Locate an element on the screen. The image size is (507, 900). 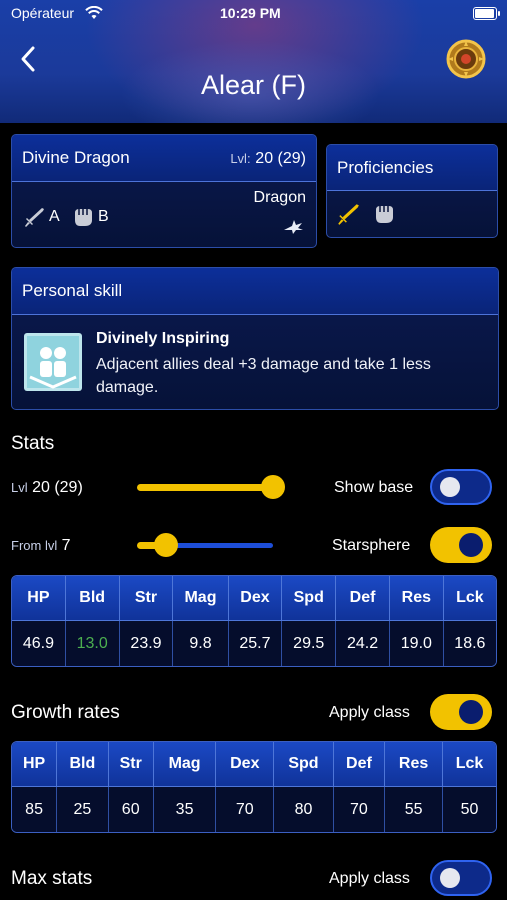
growth-header: Mag is located at coordinates (185, 764).